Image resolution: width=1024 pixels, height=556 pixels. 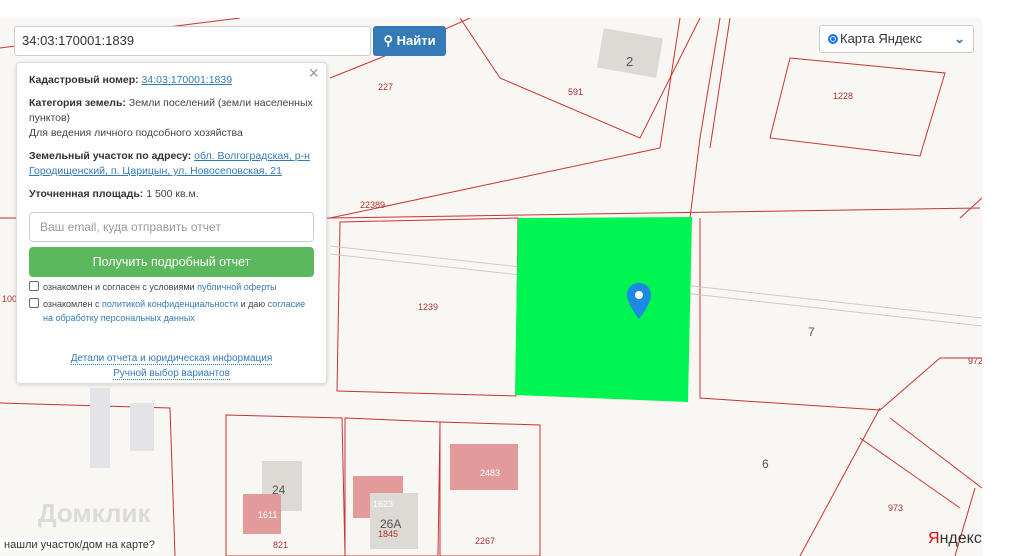 I want to click on cadastral-number-link: 34:03:170001:1839, so click(x=187, y=80).